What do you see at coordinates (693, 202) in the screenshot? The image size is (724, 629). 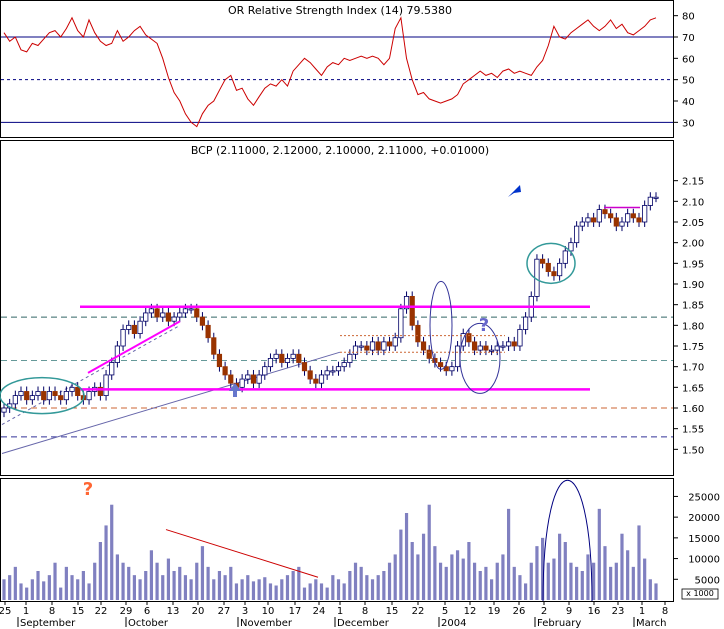 I see `price-tick-label: 2.10` at bounding box center [693, 202].